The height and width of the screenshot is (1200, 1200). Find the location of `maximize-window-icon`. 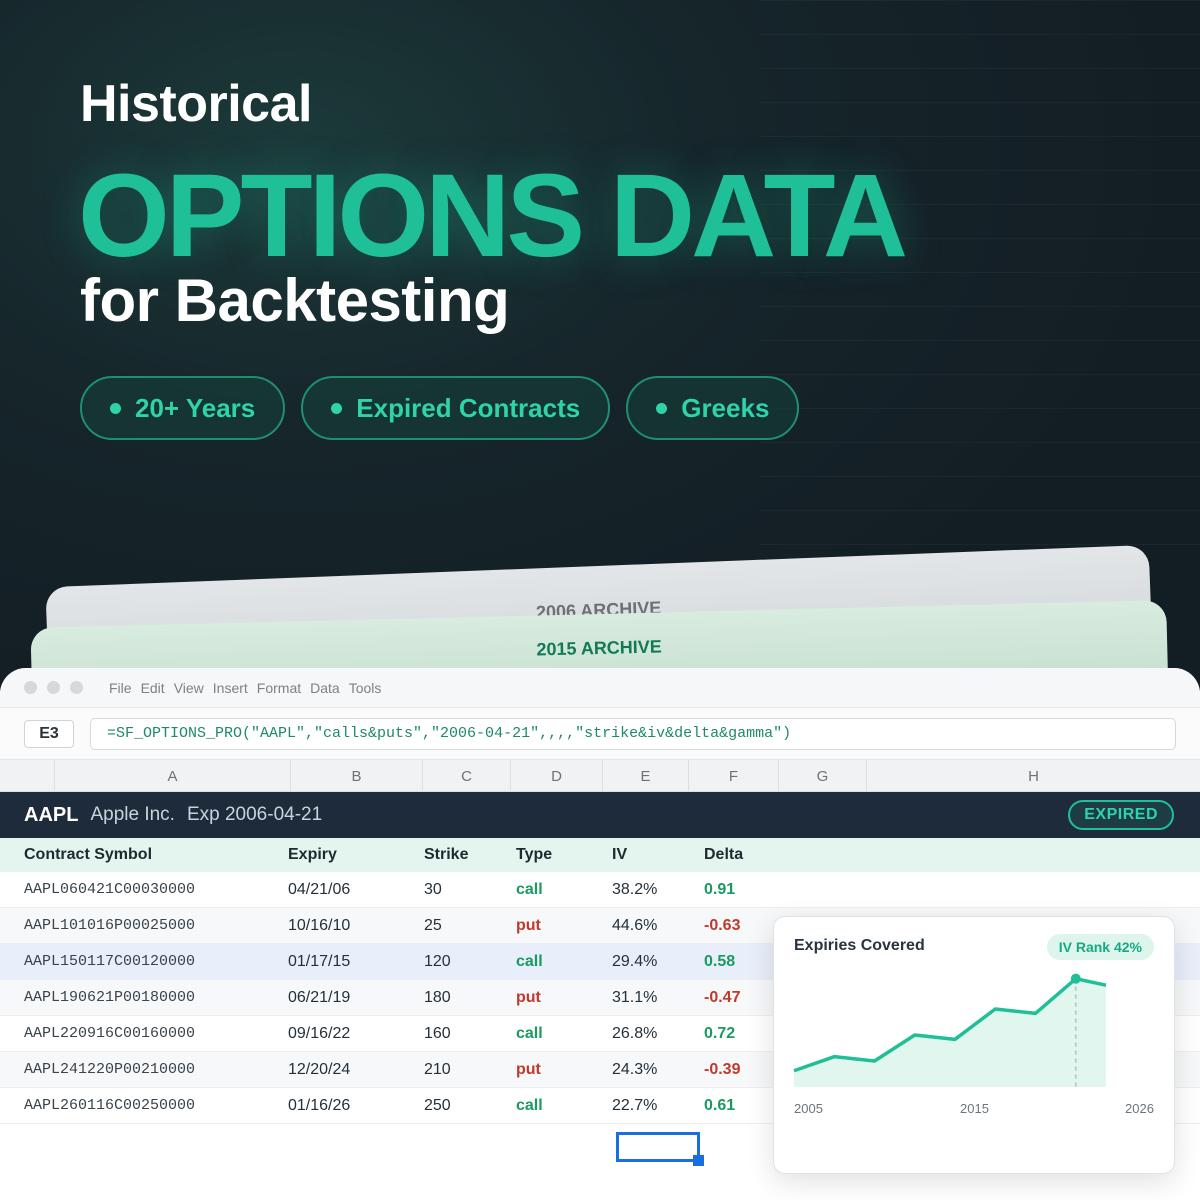

maximize-window-icon is located at coordinates (76, 687).